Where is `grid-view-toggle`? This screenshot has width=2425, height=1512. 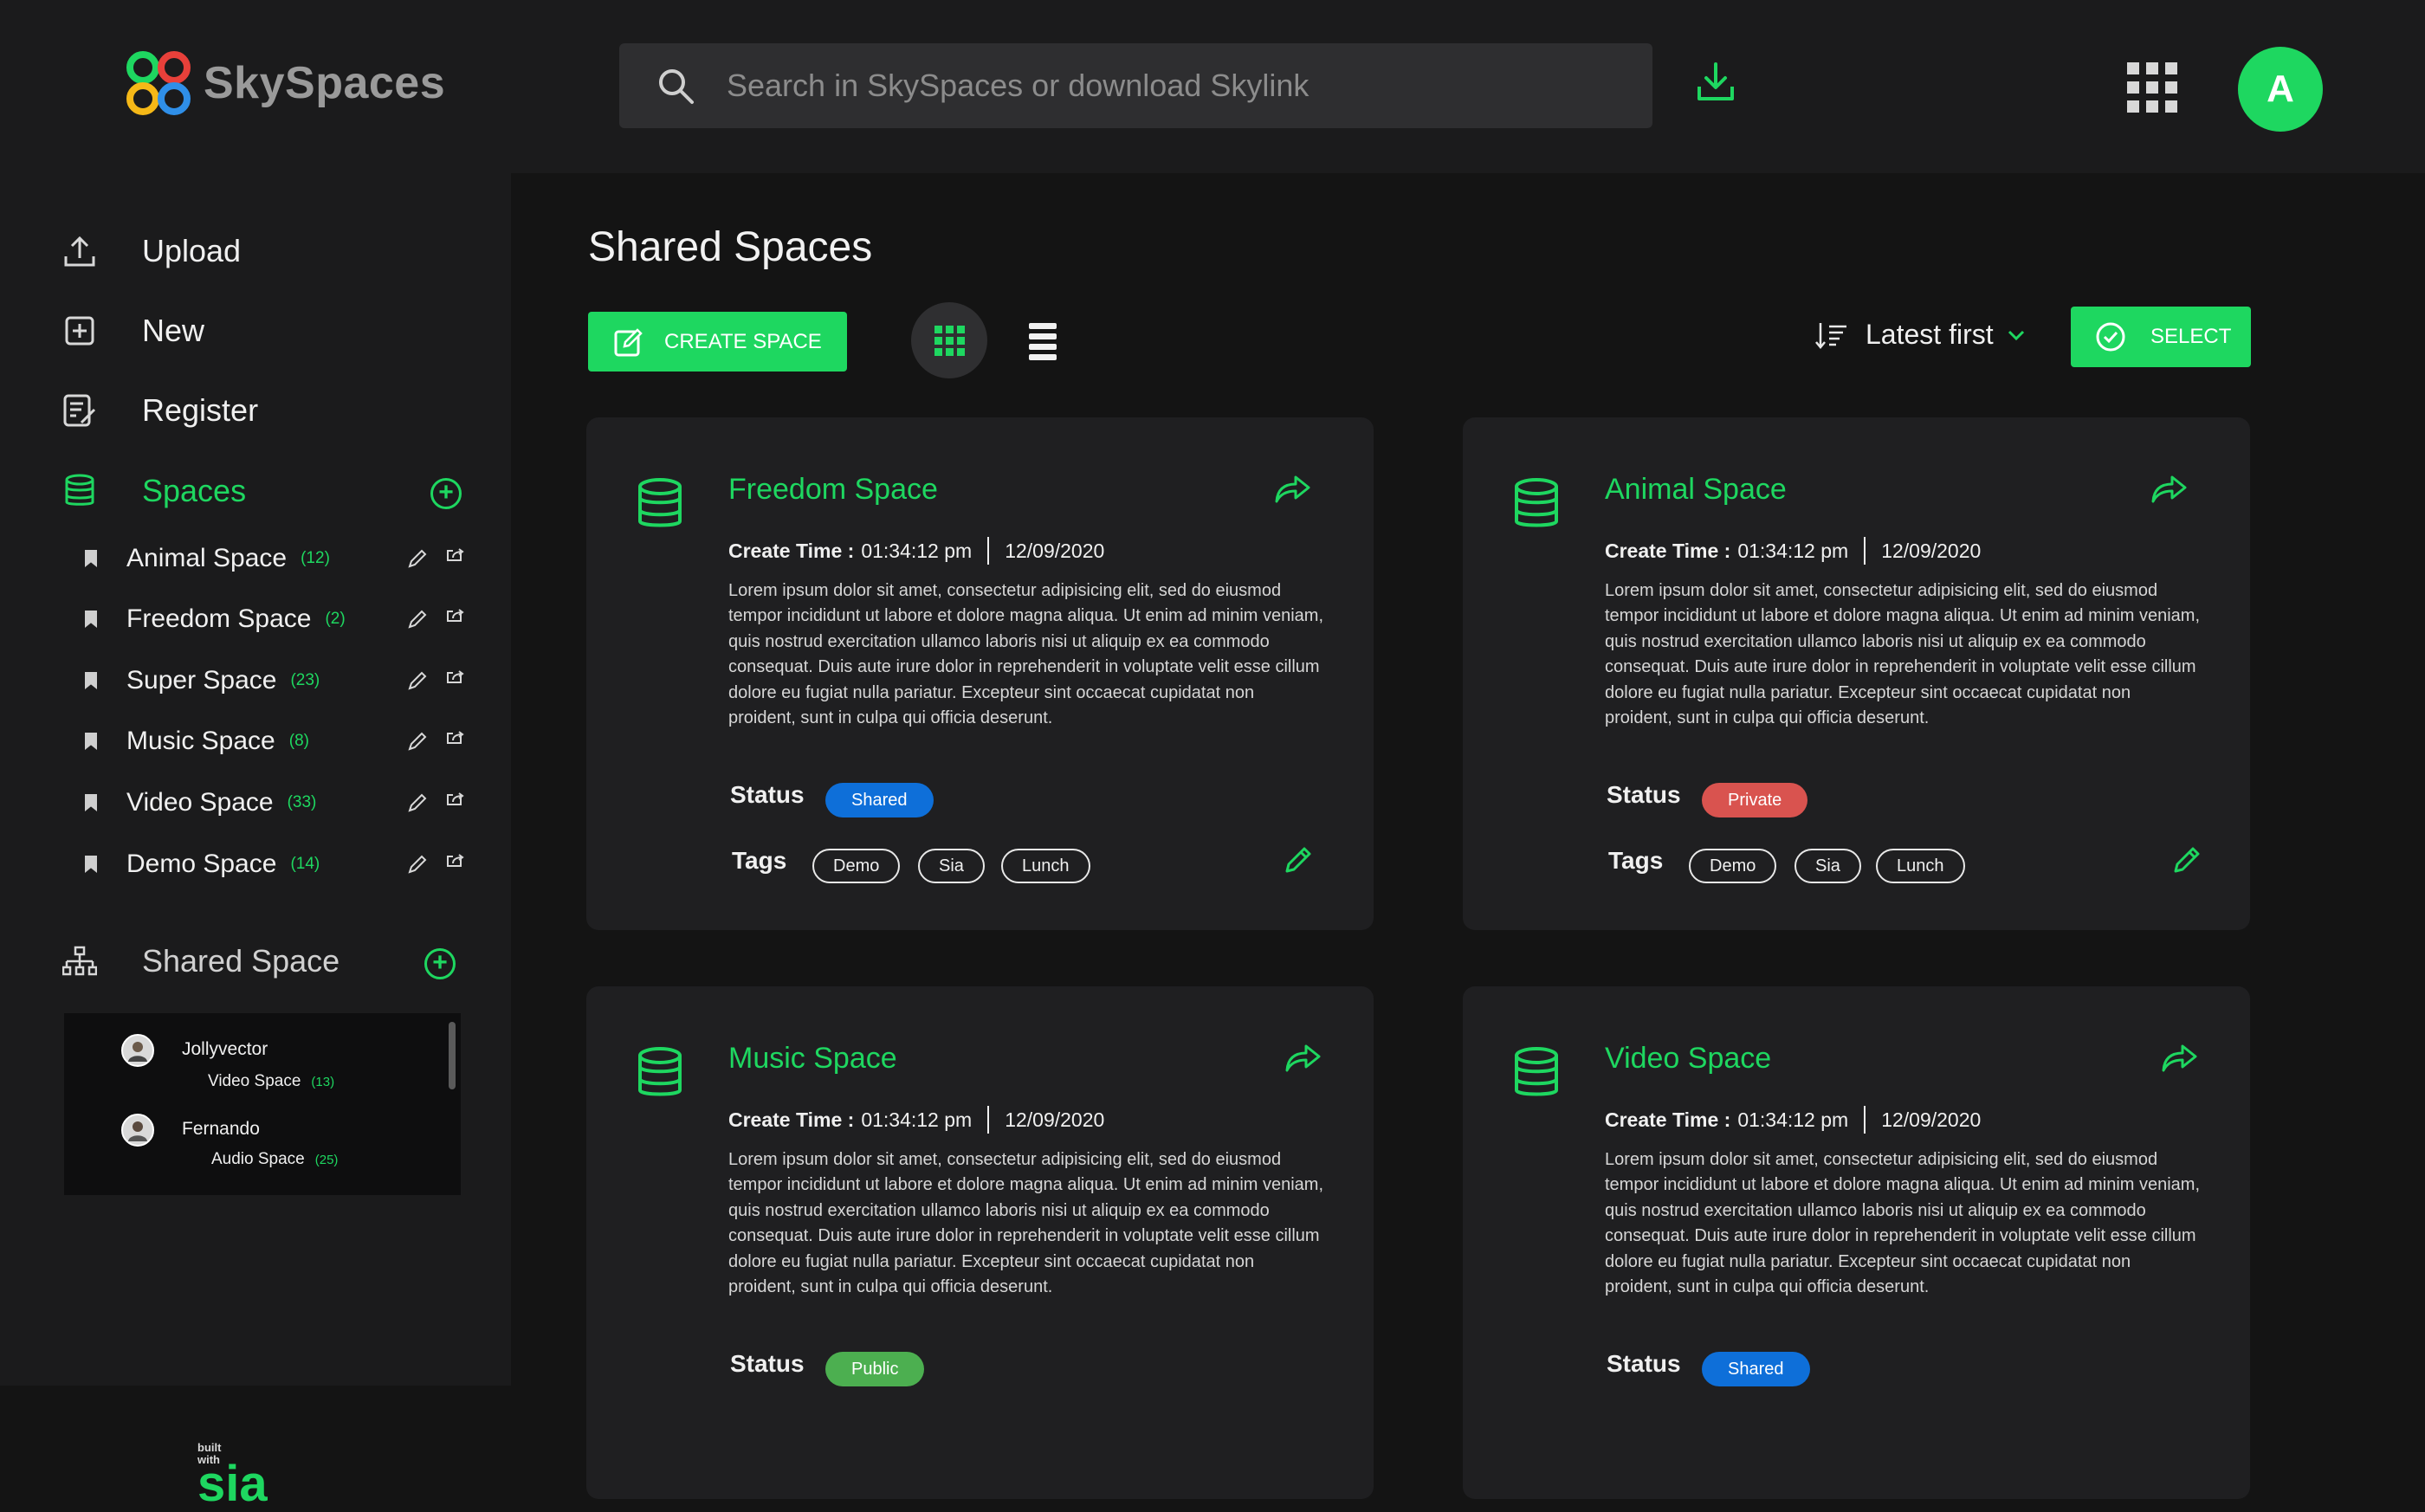 grid-view-toggle is located at coordinates (949, 340).